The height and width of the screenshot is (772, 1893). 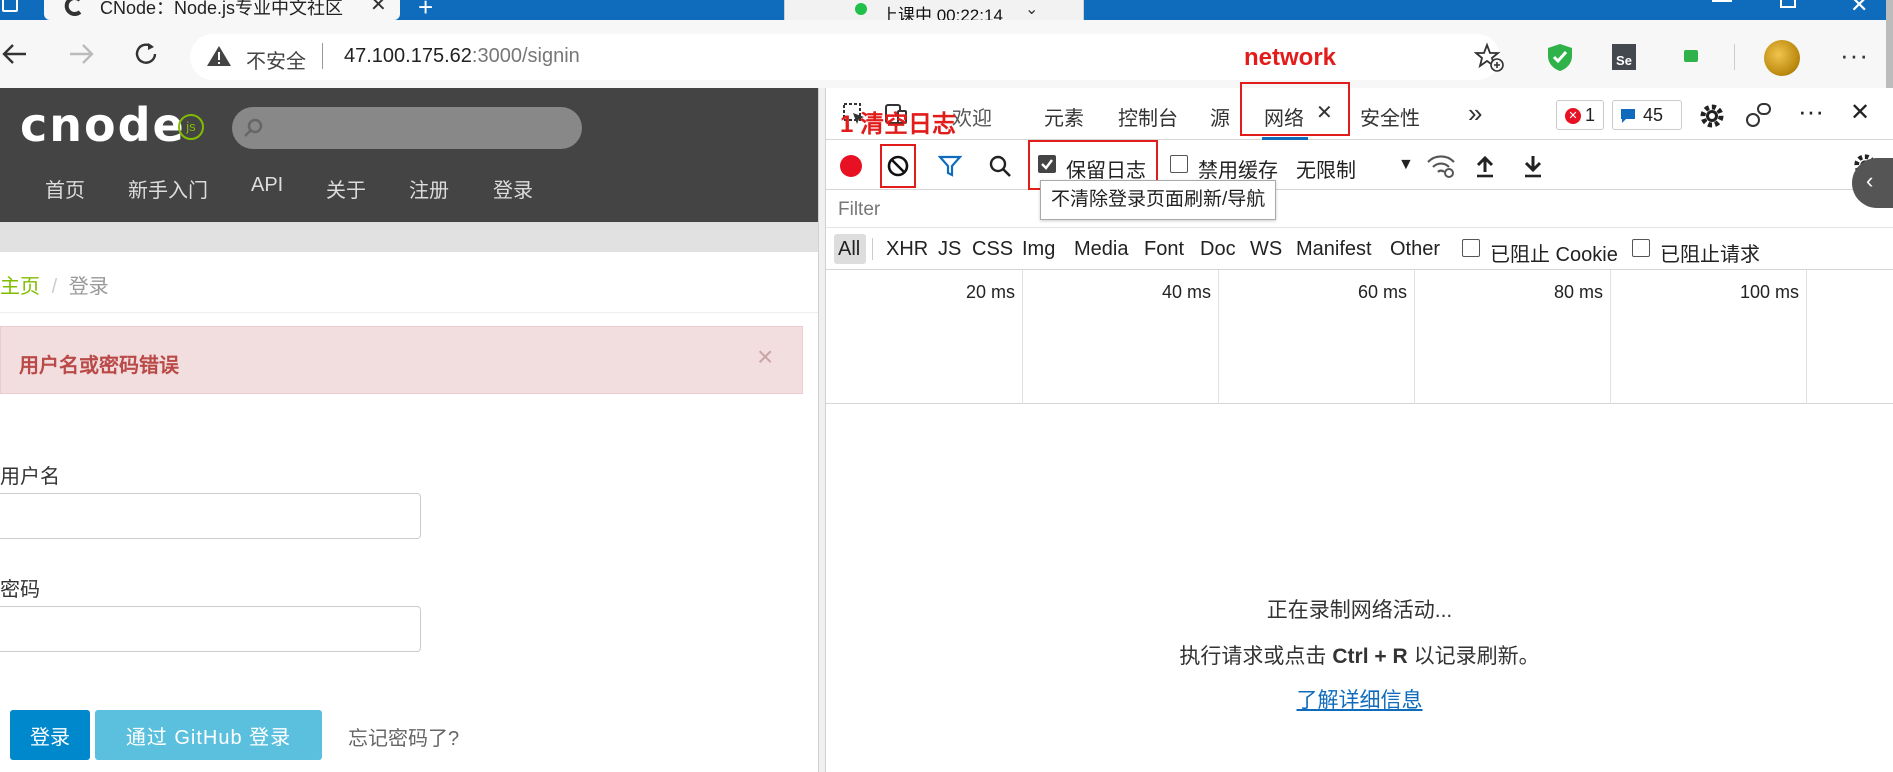 I want to click on disable-cache-label: 禁用缓存, so click(x=1238, y=168).